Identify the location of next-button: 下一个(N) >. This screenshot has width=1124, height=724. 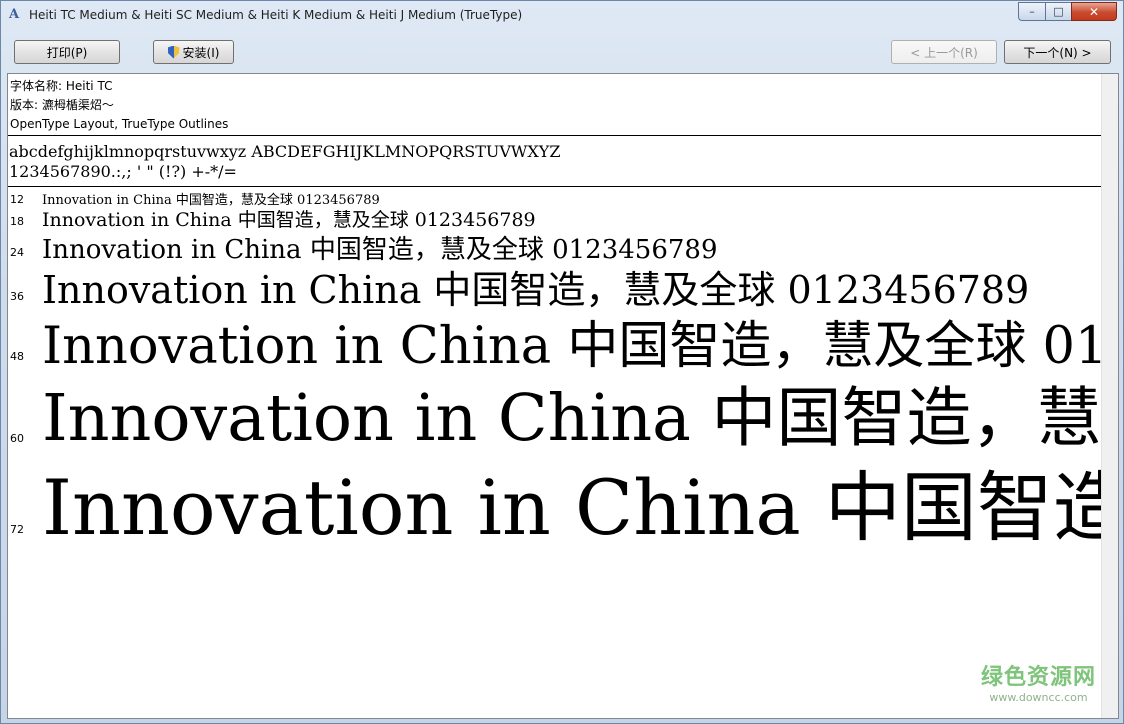
(1057, 52).